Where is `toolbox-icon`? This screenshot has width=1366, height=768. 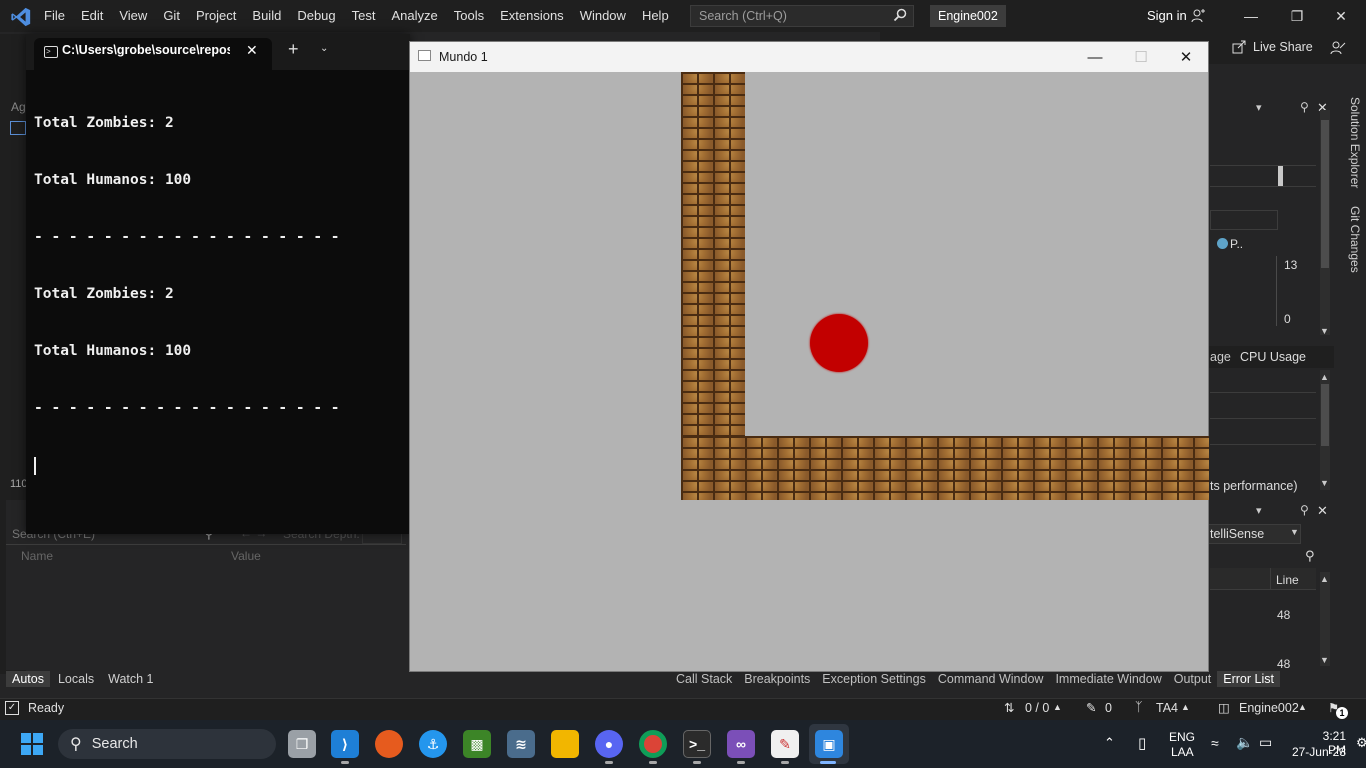
toolbox-icon is located at coordinates (18, 128).